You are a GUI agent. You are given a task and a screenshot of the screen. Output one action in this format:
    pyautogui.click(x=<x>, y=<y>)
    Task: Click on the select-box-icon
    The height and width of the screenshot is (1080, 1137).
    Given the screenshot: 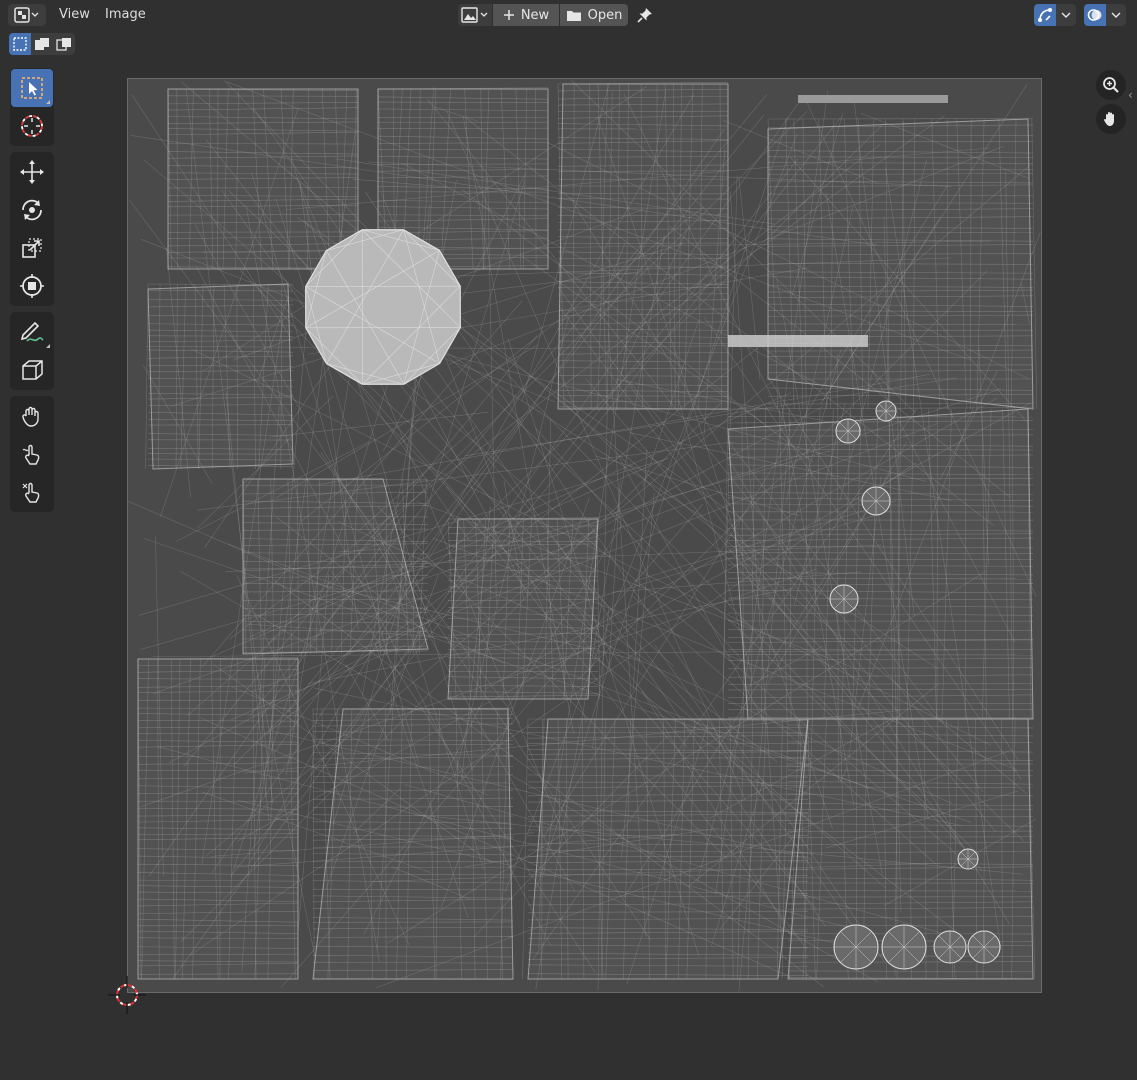 What is the action you would take?
    pyautogui.click(x=32, y=88)
    